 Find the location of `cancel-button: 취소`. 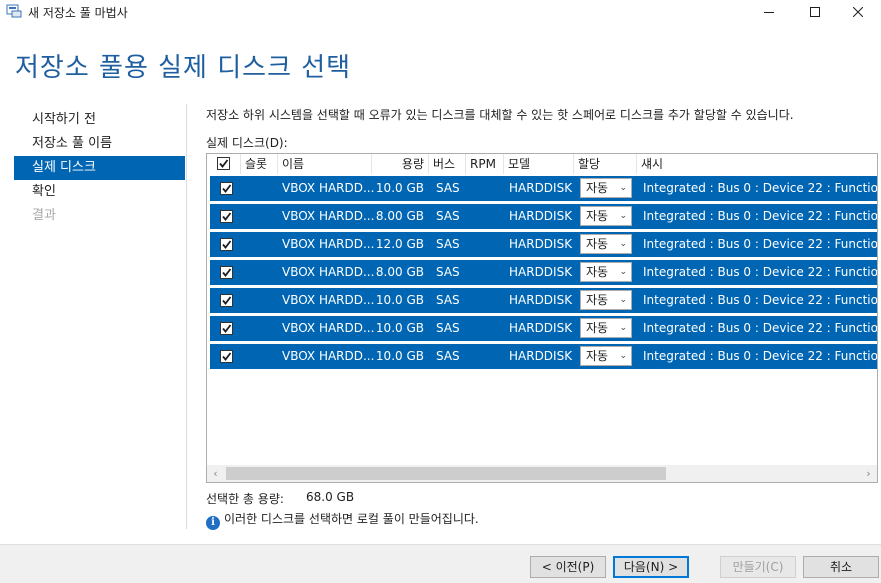

cancel-button: 취소 is located at coordinates (841, 567).